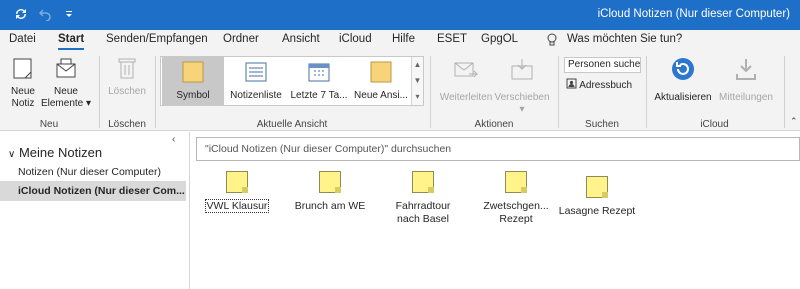  I want to click on new-items-icon, so click(66, 68).